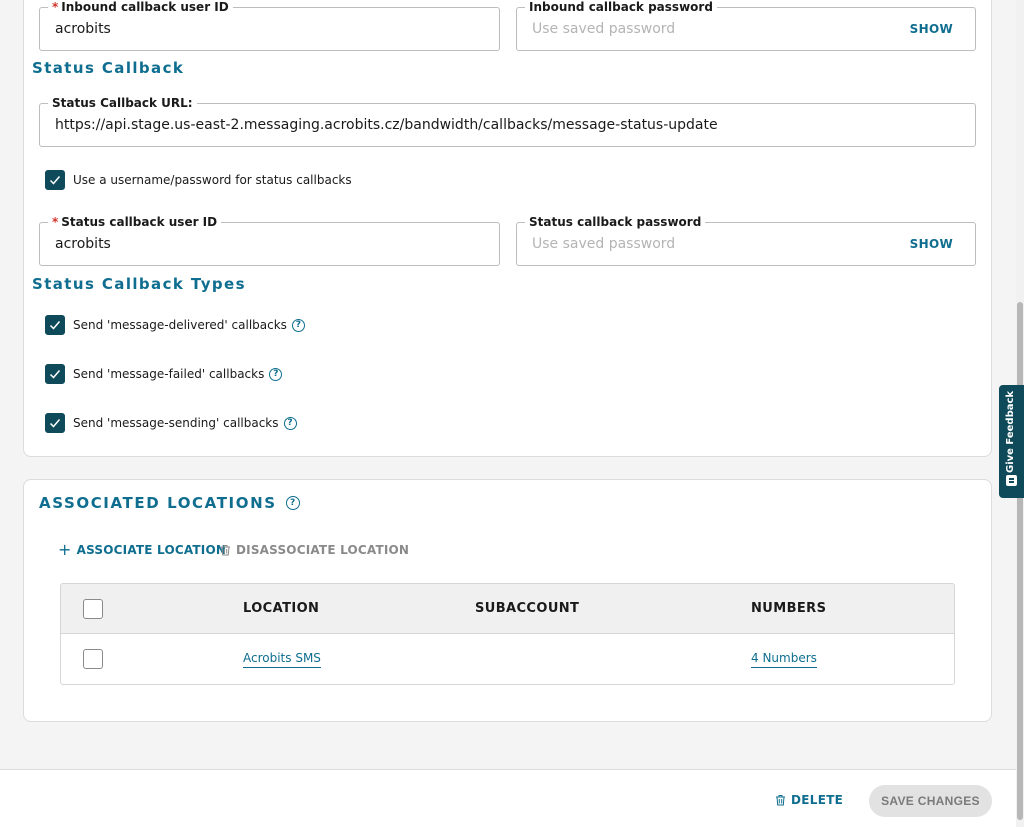 Image resolution: width=1024 pixels, height=827 pixels. What do you see at coordinates (158, 503) in the screenshot?
I see `associated-locations-title: ASSOCIATED LOCATIONS` at bounding box center [158, 503].